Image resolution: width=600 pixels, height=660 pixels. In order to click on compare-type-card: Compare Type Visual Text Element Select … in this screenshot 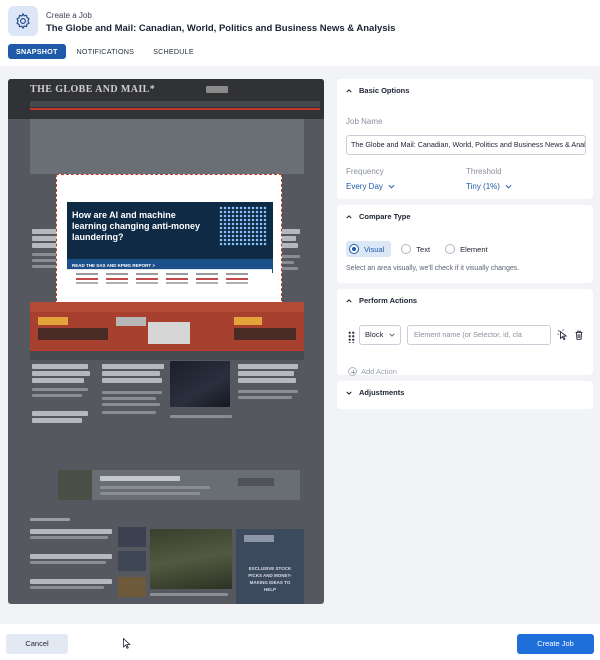, I will do `click(465, 244)`.